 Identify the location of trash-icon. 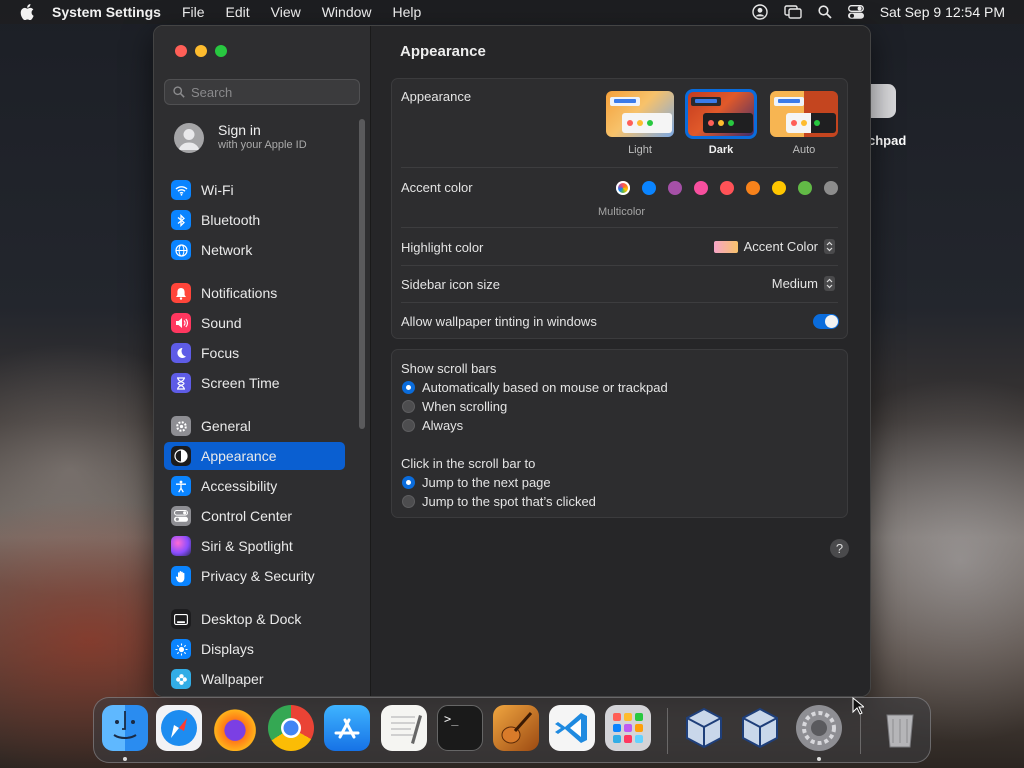
(900, 728).